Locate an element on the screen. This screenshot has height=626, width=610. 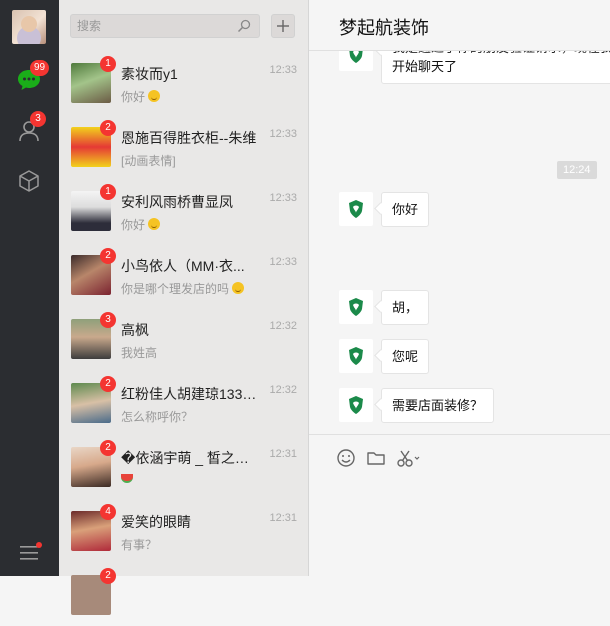
conversation-item: 2 小鸟依人（MM·衣... 12:33 你是哪个理发店的吗 is located at coordinates (184, 274).